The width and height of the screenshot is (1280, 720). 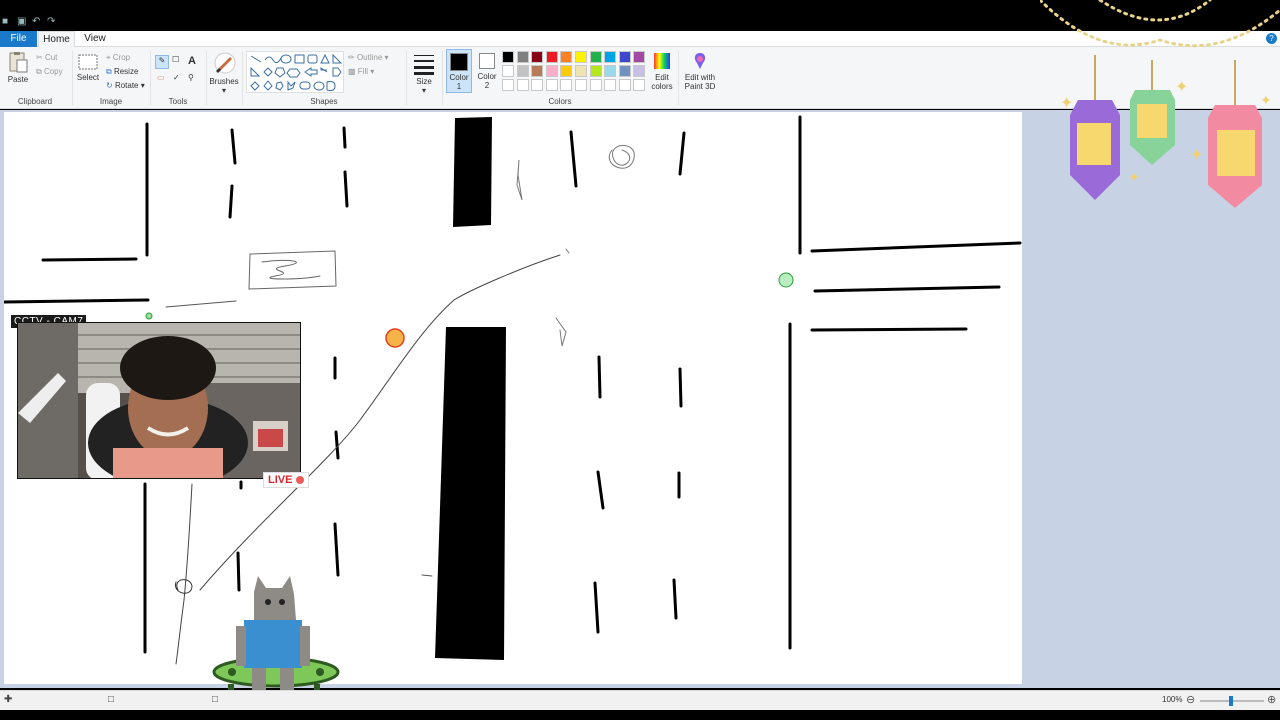 I want to click on zoom-slider-thumb, so click(x=1231, y=701).